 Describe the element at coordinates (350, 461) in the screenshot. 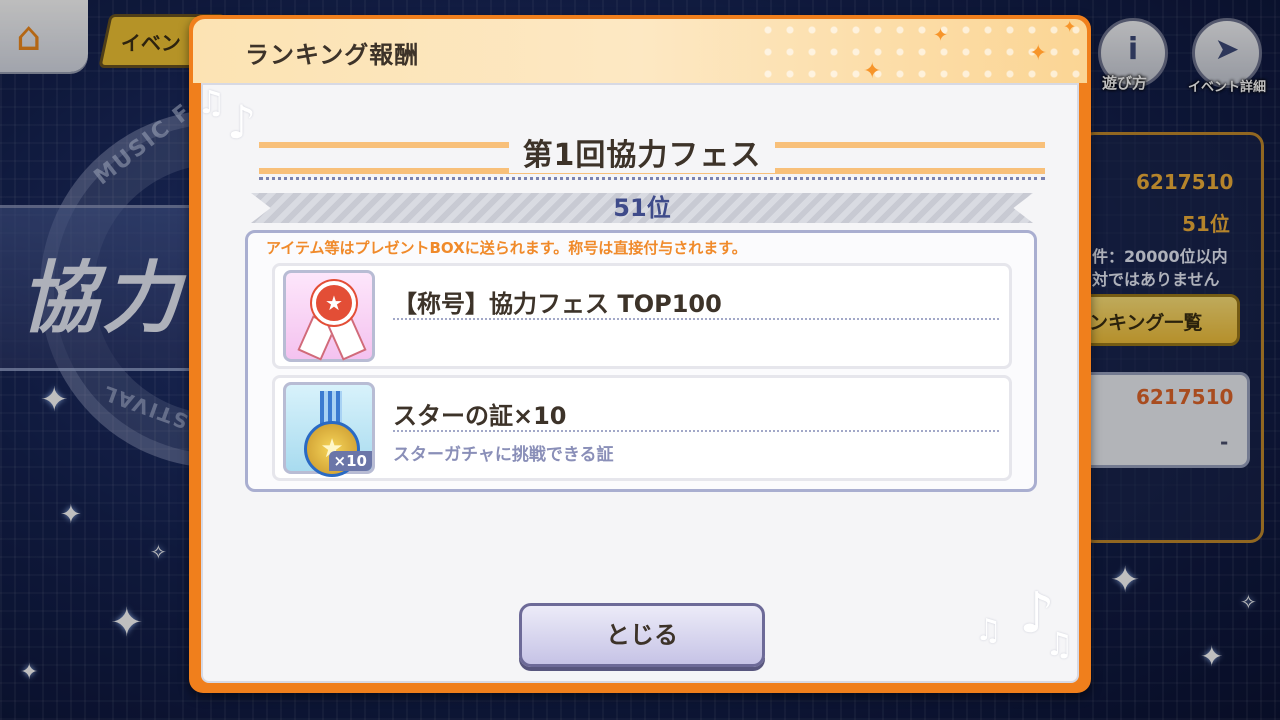

I see `quantity-badge: ×10` at that location.